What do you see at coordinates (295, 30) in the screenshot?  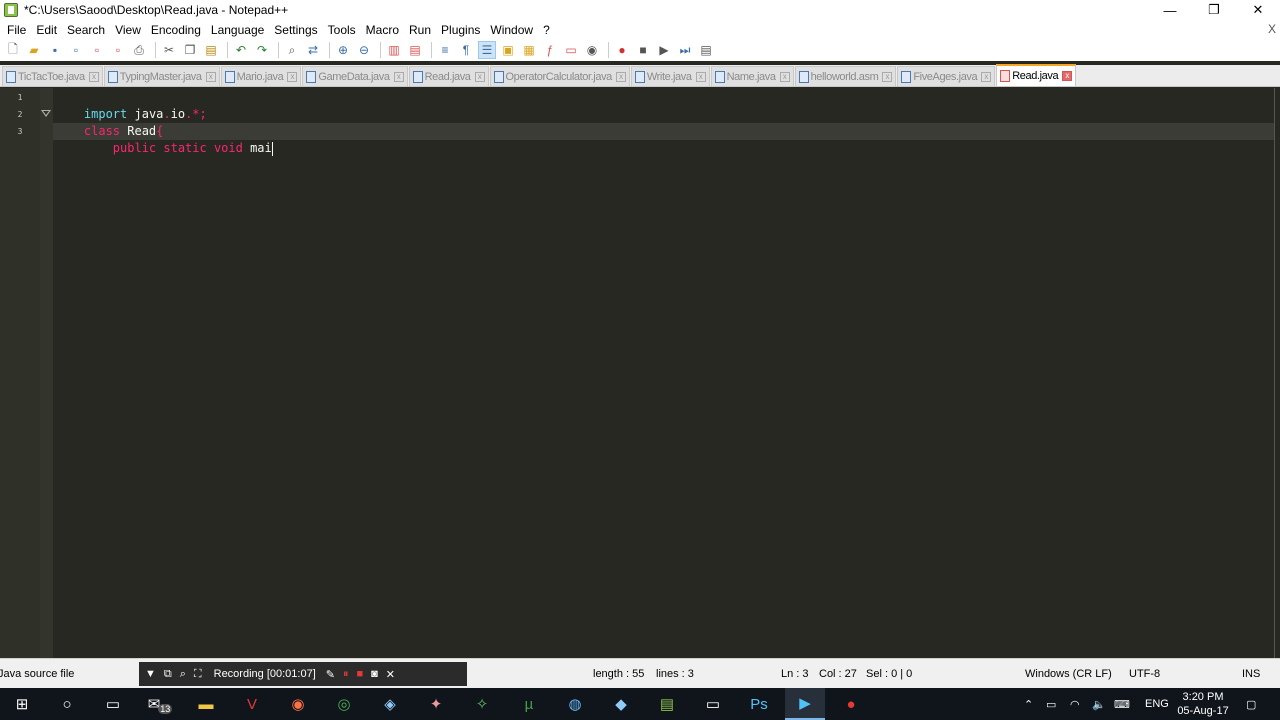 I see `menu-settings: Settings` at bounding box center [295, 30].